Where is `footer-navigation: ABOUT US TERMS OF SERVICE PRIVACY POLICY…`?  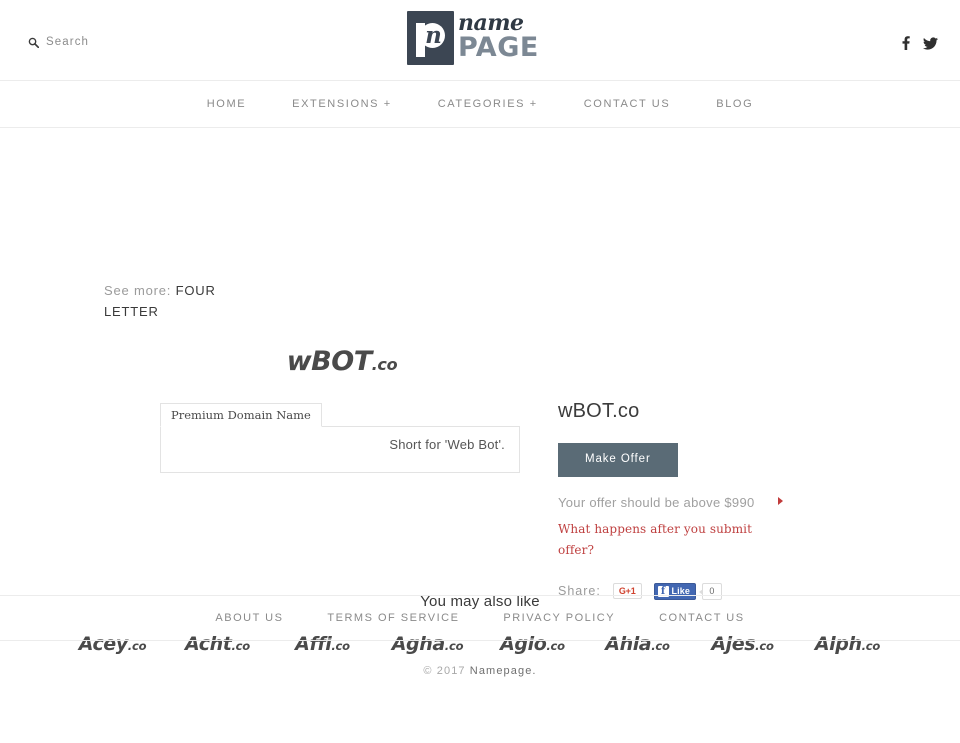
footer-navigation: ABOUT US TERMS OF SERVICE PRIVACY POLICY… is located at coordinates (480, 618).